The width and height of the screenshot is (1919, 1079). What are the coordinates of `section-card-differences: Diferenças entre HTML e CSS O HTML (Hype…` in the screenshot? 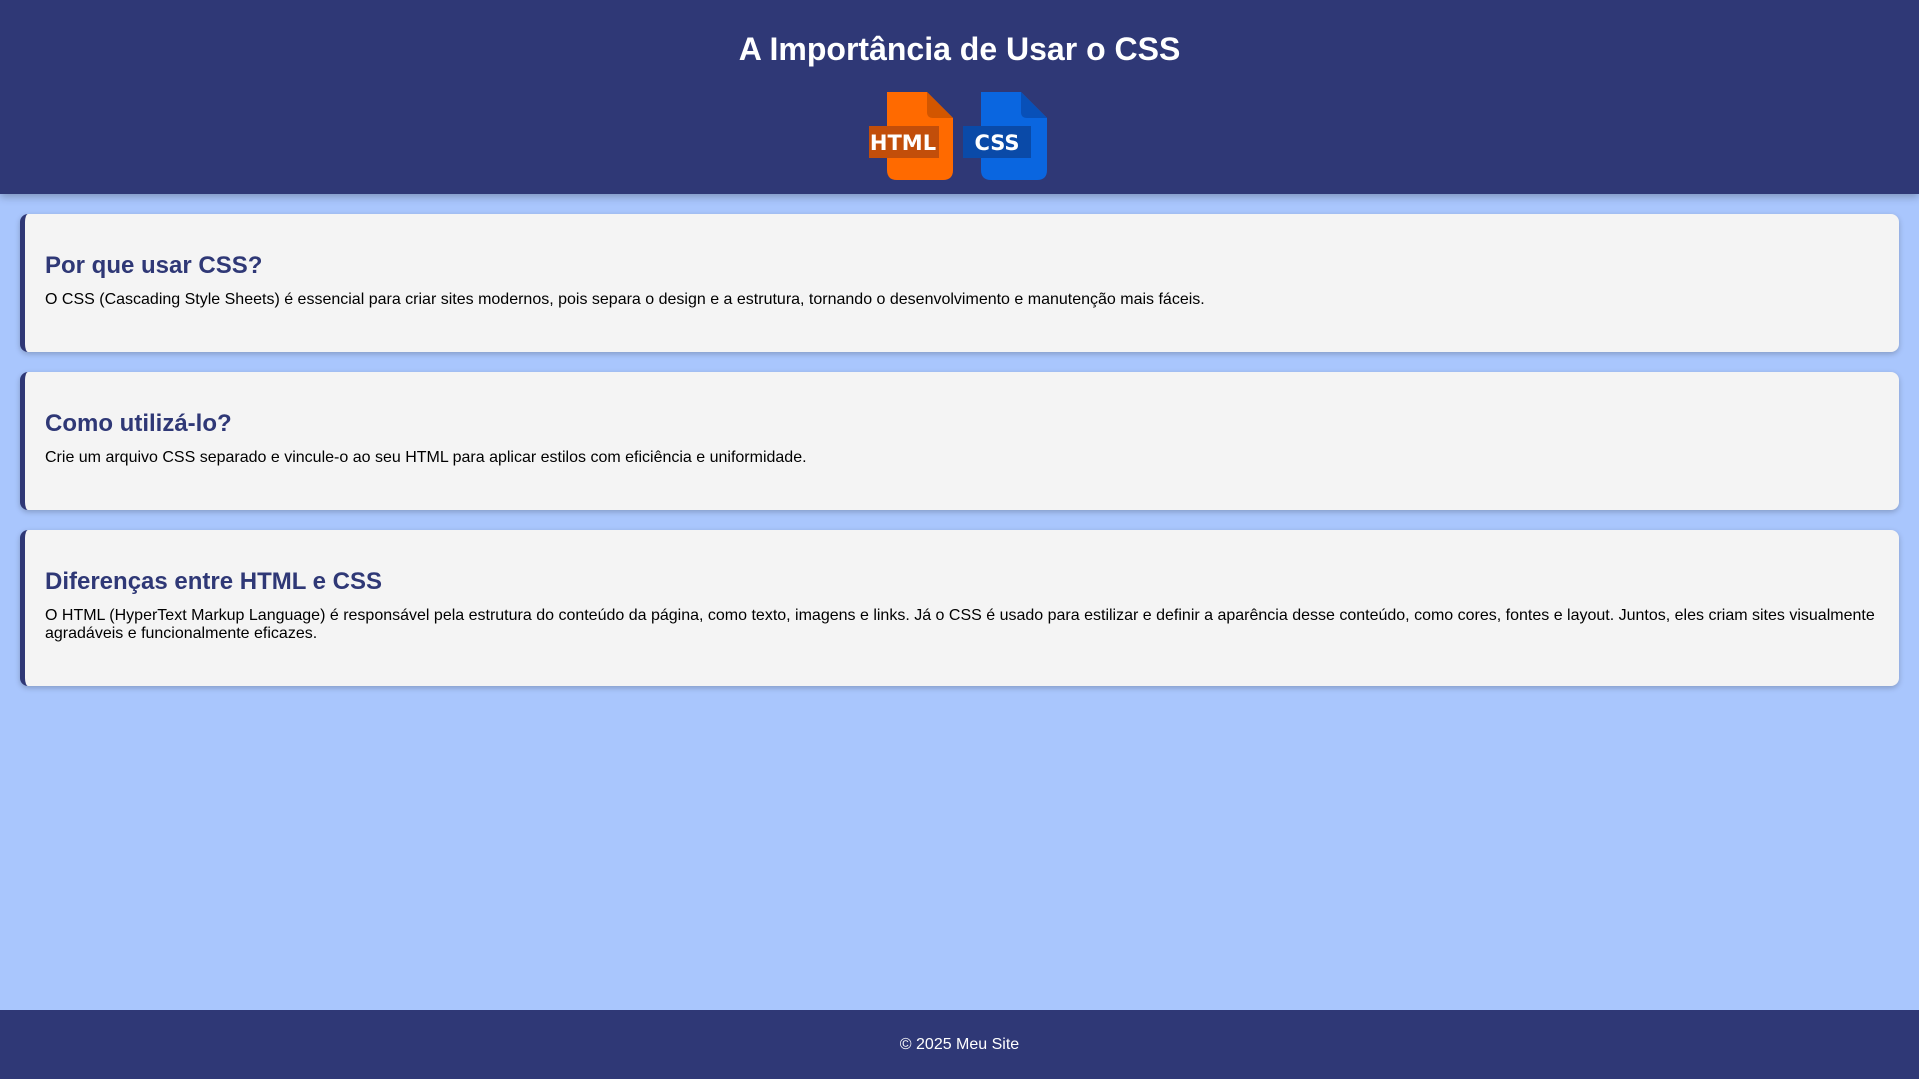 It's located at (959, 608).